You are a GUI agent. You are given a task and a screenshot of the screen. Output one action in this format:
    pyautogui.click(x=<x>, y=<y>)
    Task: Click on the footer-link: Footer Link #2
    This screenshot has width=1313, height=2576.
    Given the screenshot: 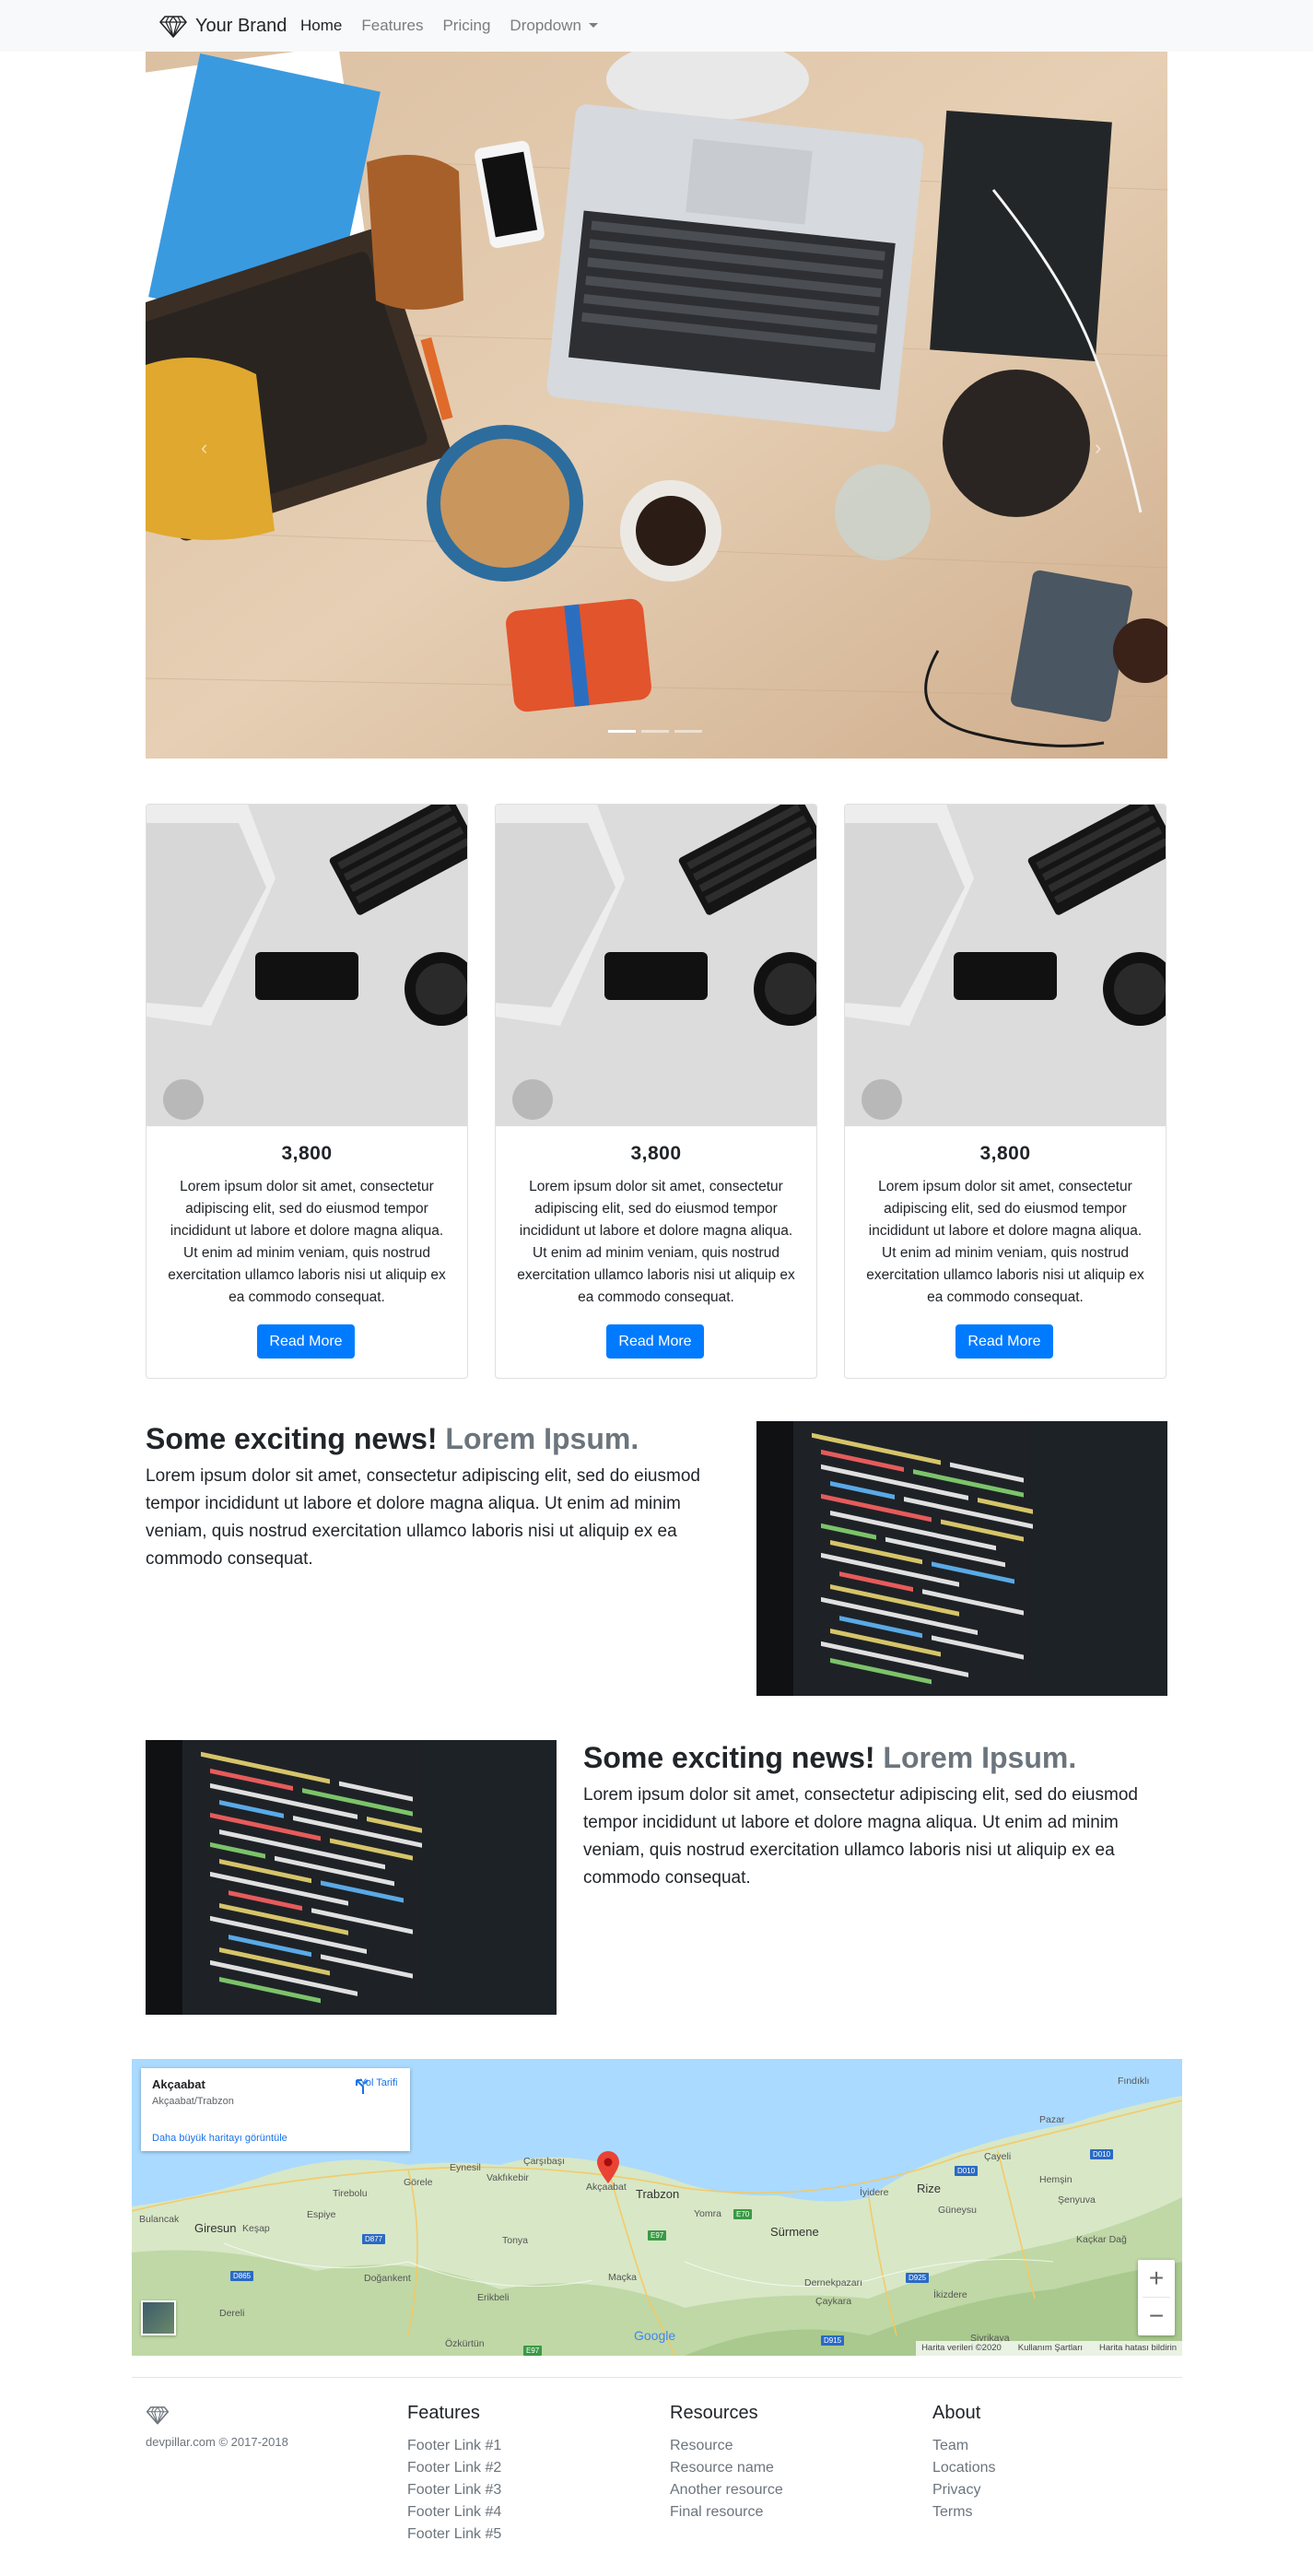 What is the action you would take?
    pyautogui.click(x=454, y=2468)
    